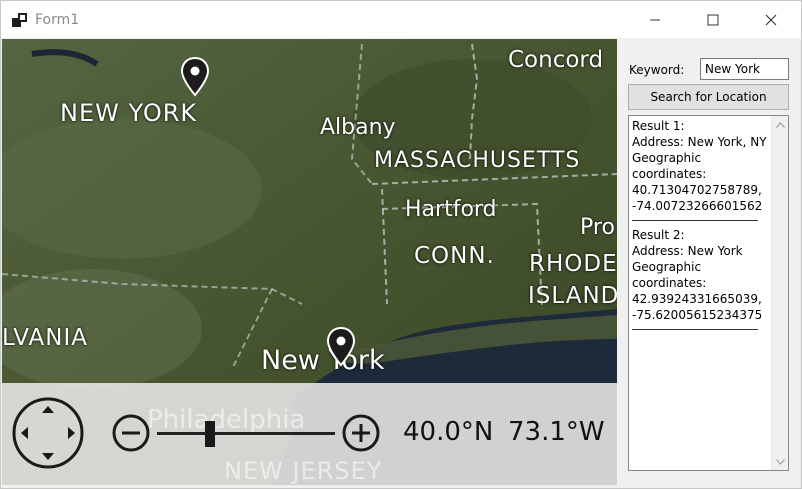  What do you see at coordinates (699, 142) in the screenshot?
I see `result-address: Address: New York, NY` at bounding box center [699, 142].